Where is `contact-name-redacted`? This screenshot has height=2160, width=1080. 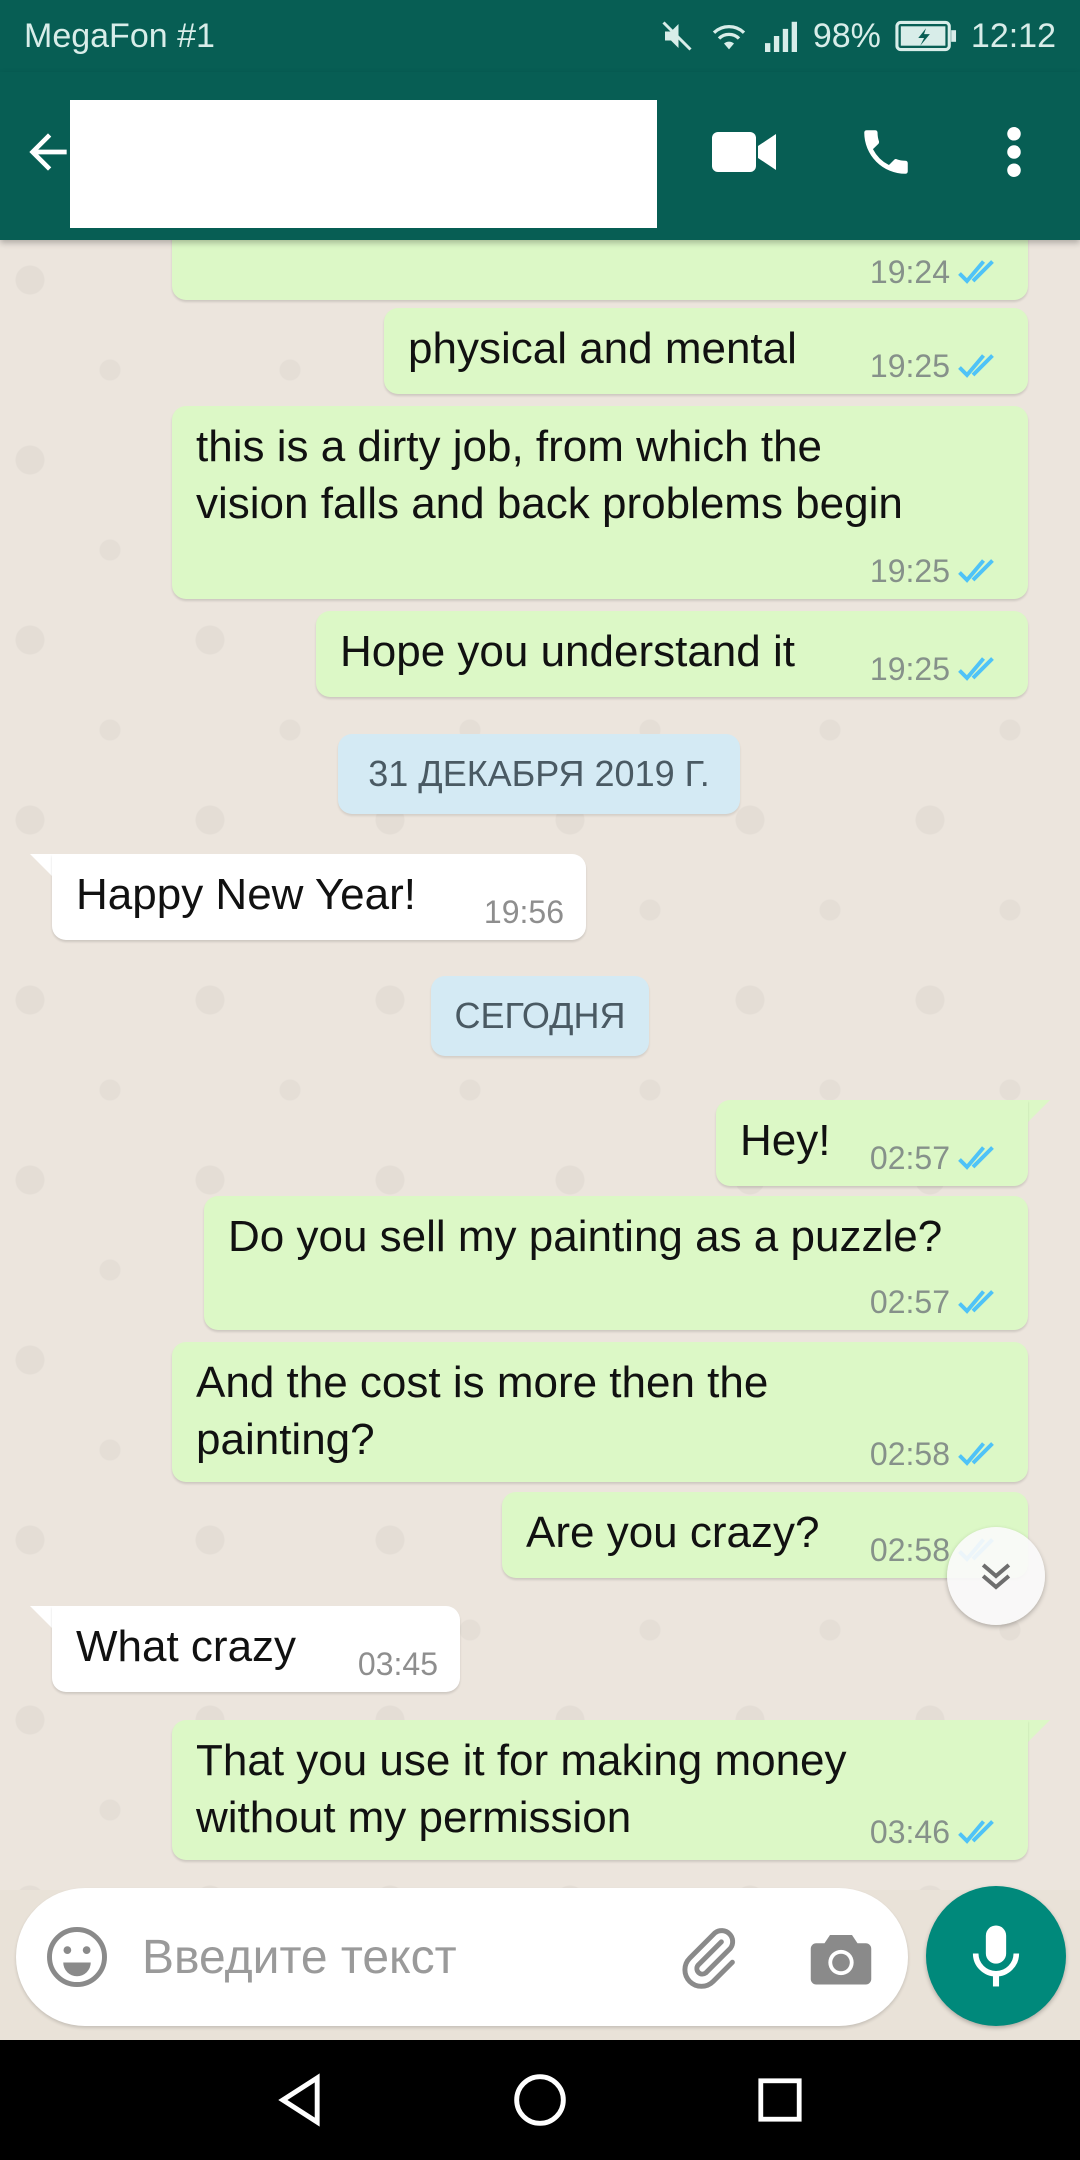 contact-name-redacted is located at coordinates (363, 164).